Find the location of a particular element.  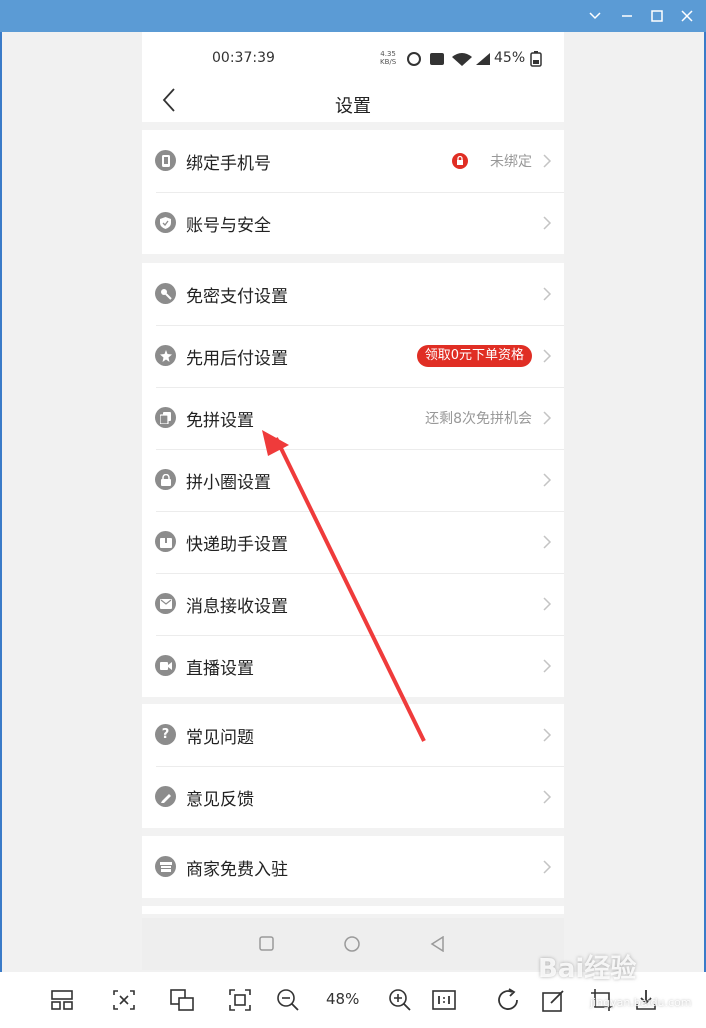

watermark-url: jingyan.baidu.com is located at coordinates (641, 1002).